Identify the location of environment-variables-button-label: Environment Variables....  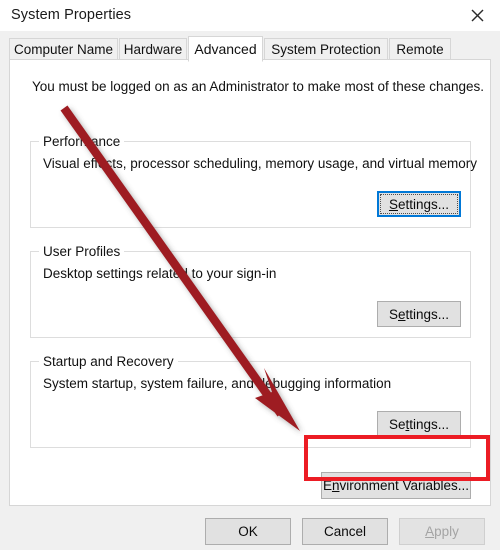
(396, 485).